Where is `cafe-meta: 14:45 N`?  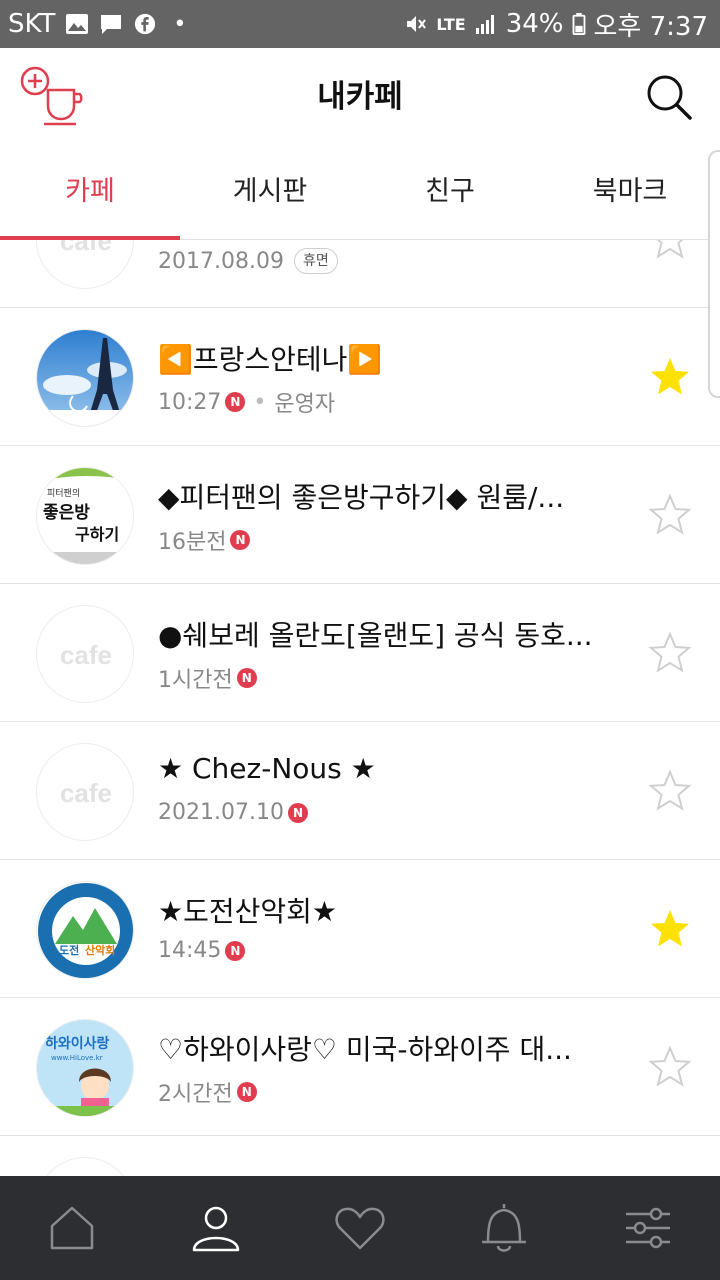 cafe-meta: 14:45 N is located at coordinates (202, 950).